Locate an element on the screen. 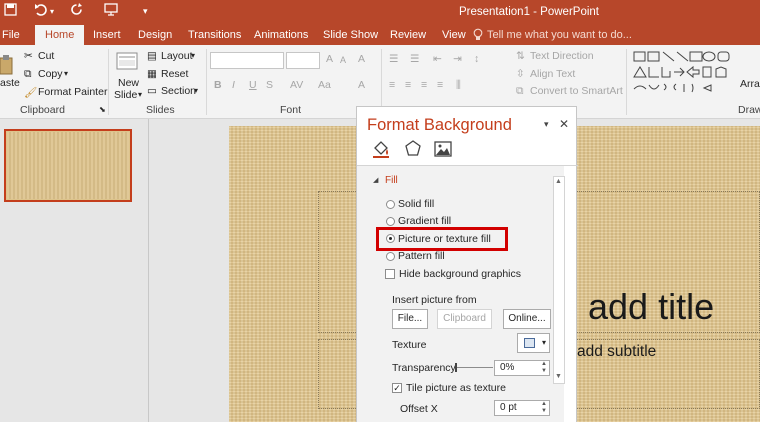 Image resolution: width=760 pixels, height=422 pixels. arrange-button: Arra is located at coordinates (750, 84).